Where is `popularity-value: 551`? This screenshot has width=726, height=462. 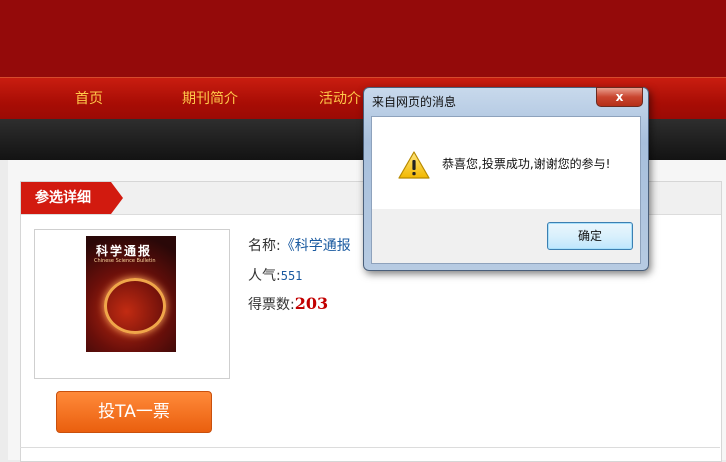 popularity-value: 551 is located at coordinates (291, 276).